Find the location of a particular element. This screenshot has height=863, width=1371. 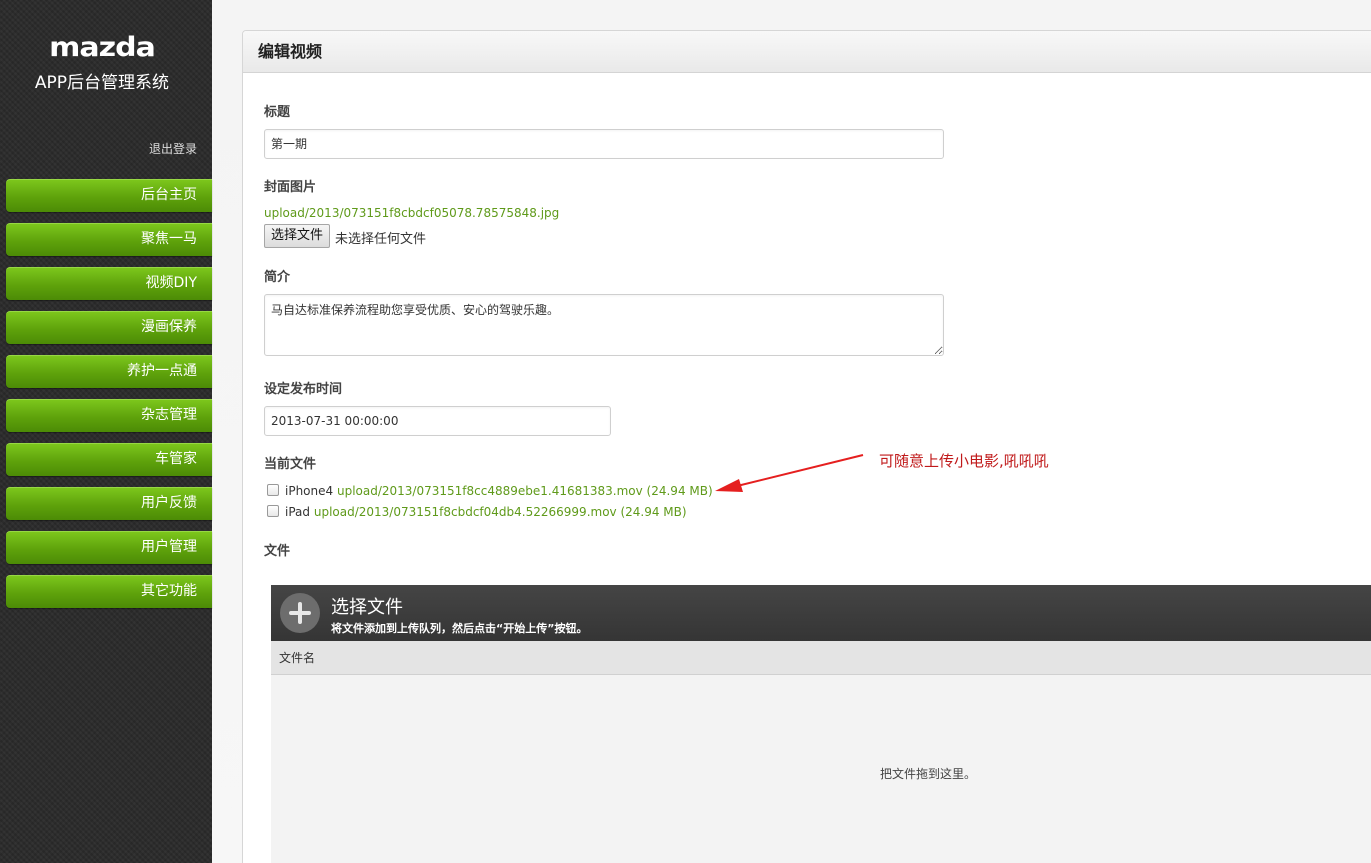

sidebar-item-home: 后台主页 is located at coordinates (109, 195).